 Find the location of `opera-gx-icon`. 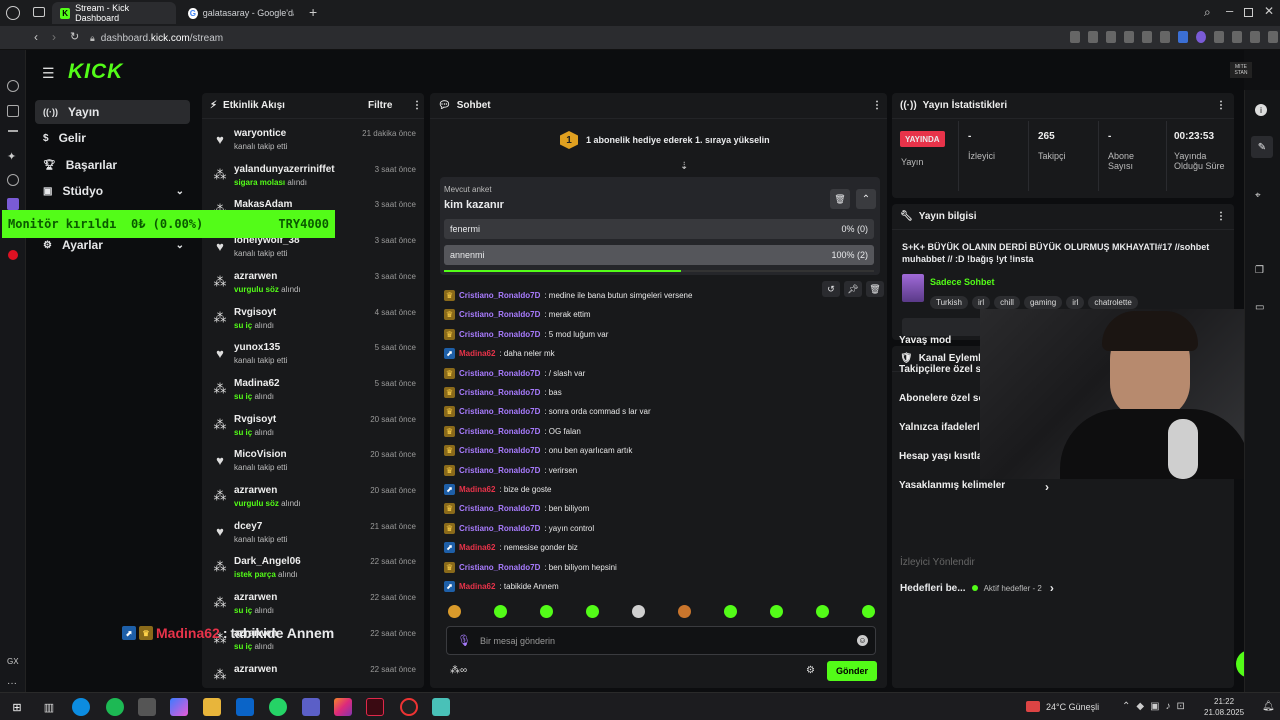

opera-gx-icon is located at coordinates (375, 707).